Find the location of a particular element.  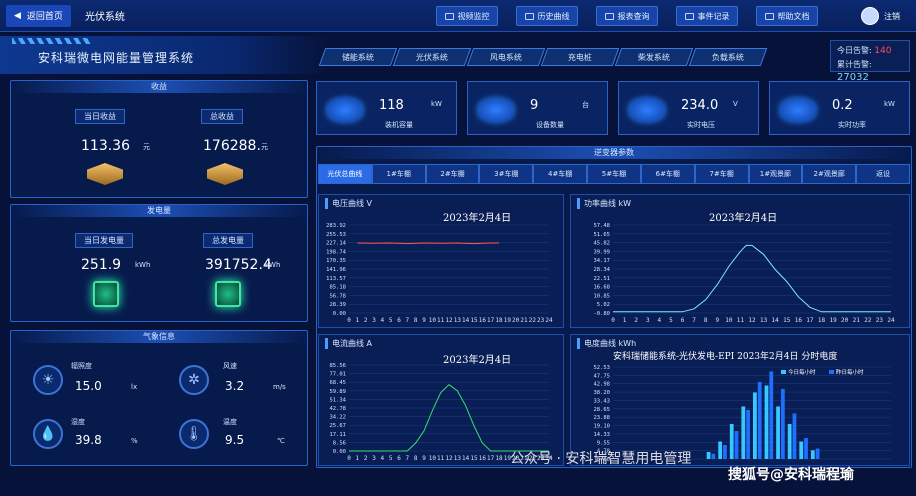

tab-carport-3: 3#车棚 is located at coordinates (506, 174).